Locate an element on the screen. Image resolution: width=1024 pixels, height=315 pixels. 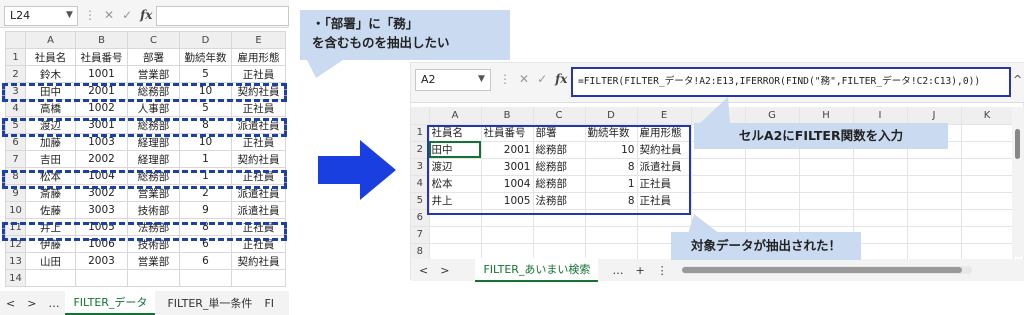
column-header-h: H is located at coordinates (826, 116).